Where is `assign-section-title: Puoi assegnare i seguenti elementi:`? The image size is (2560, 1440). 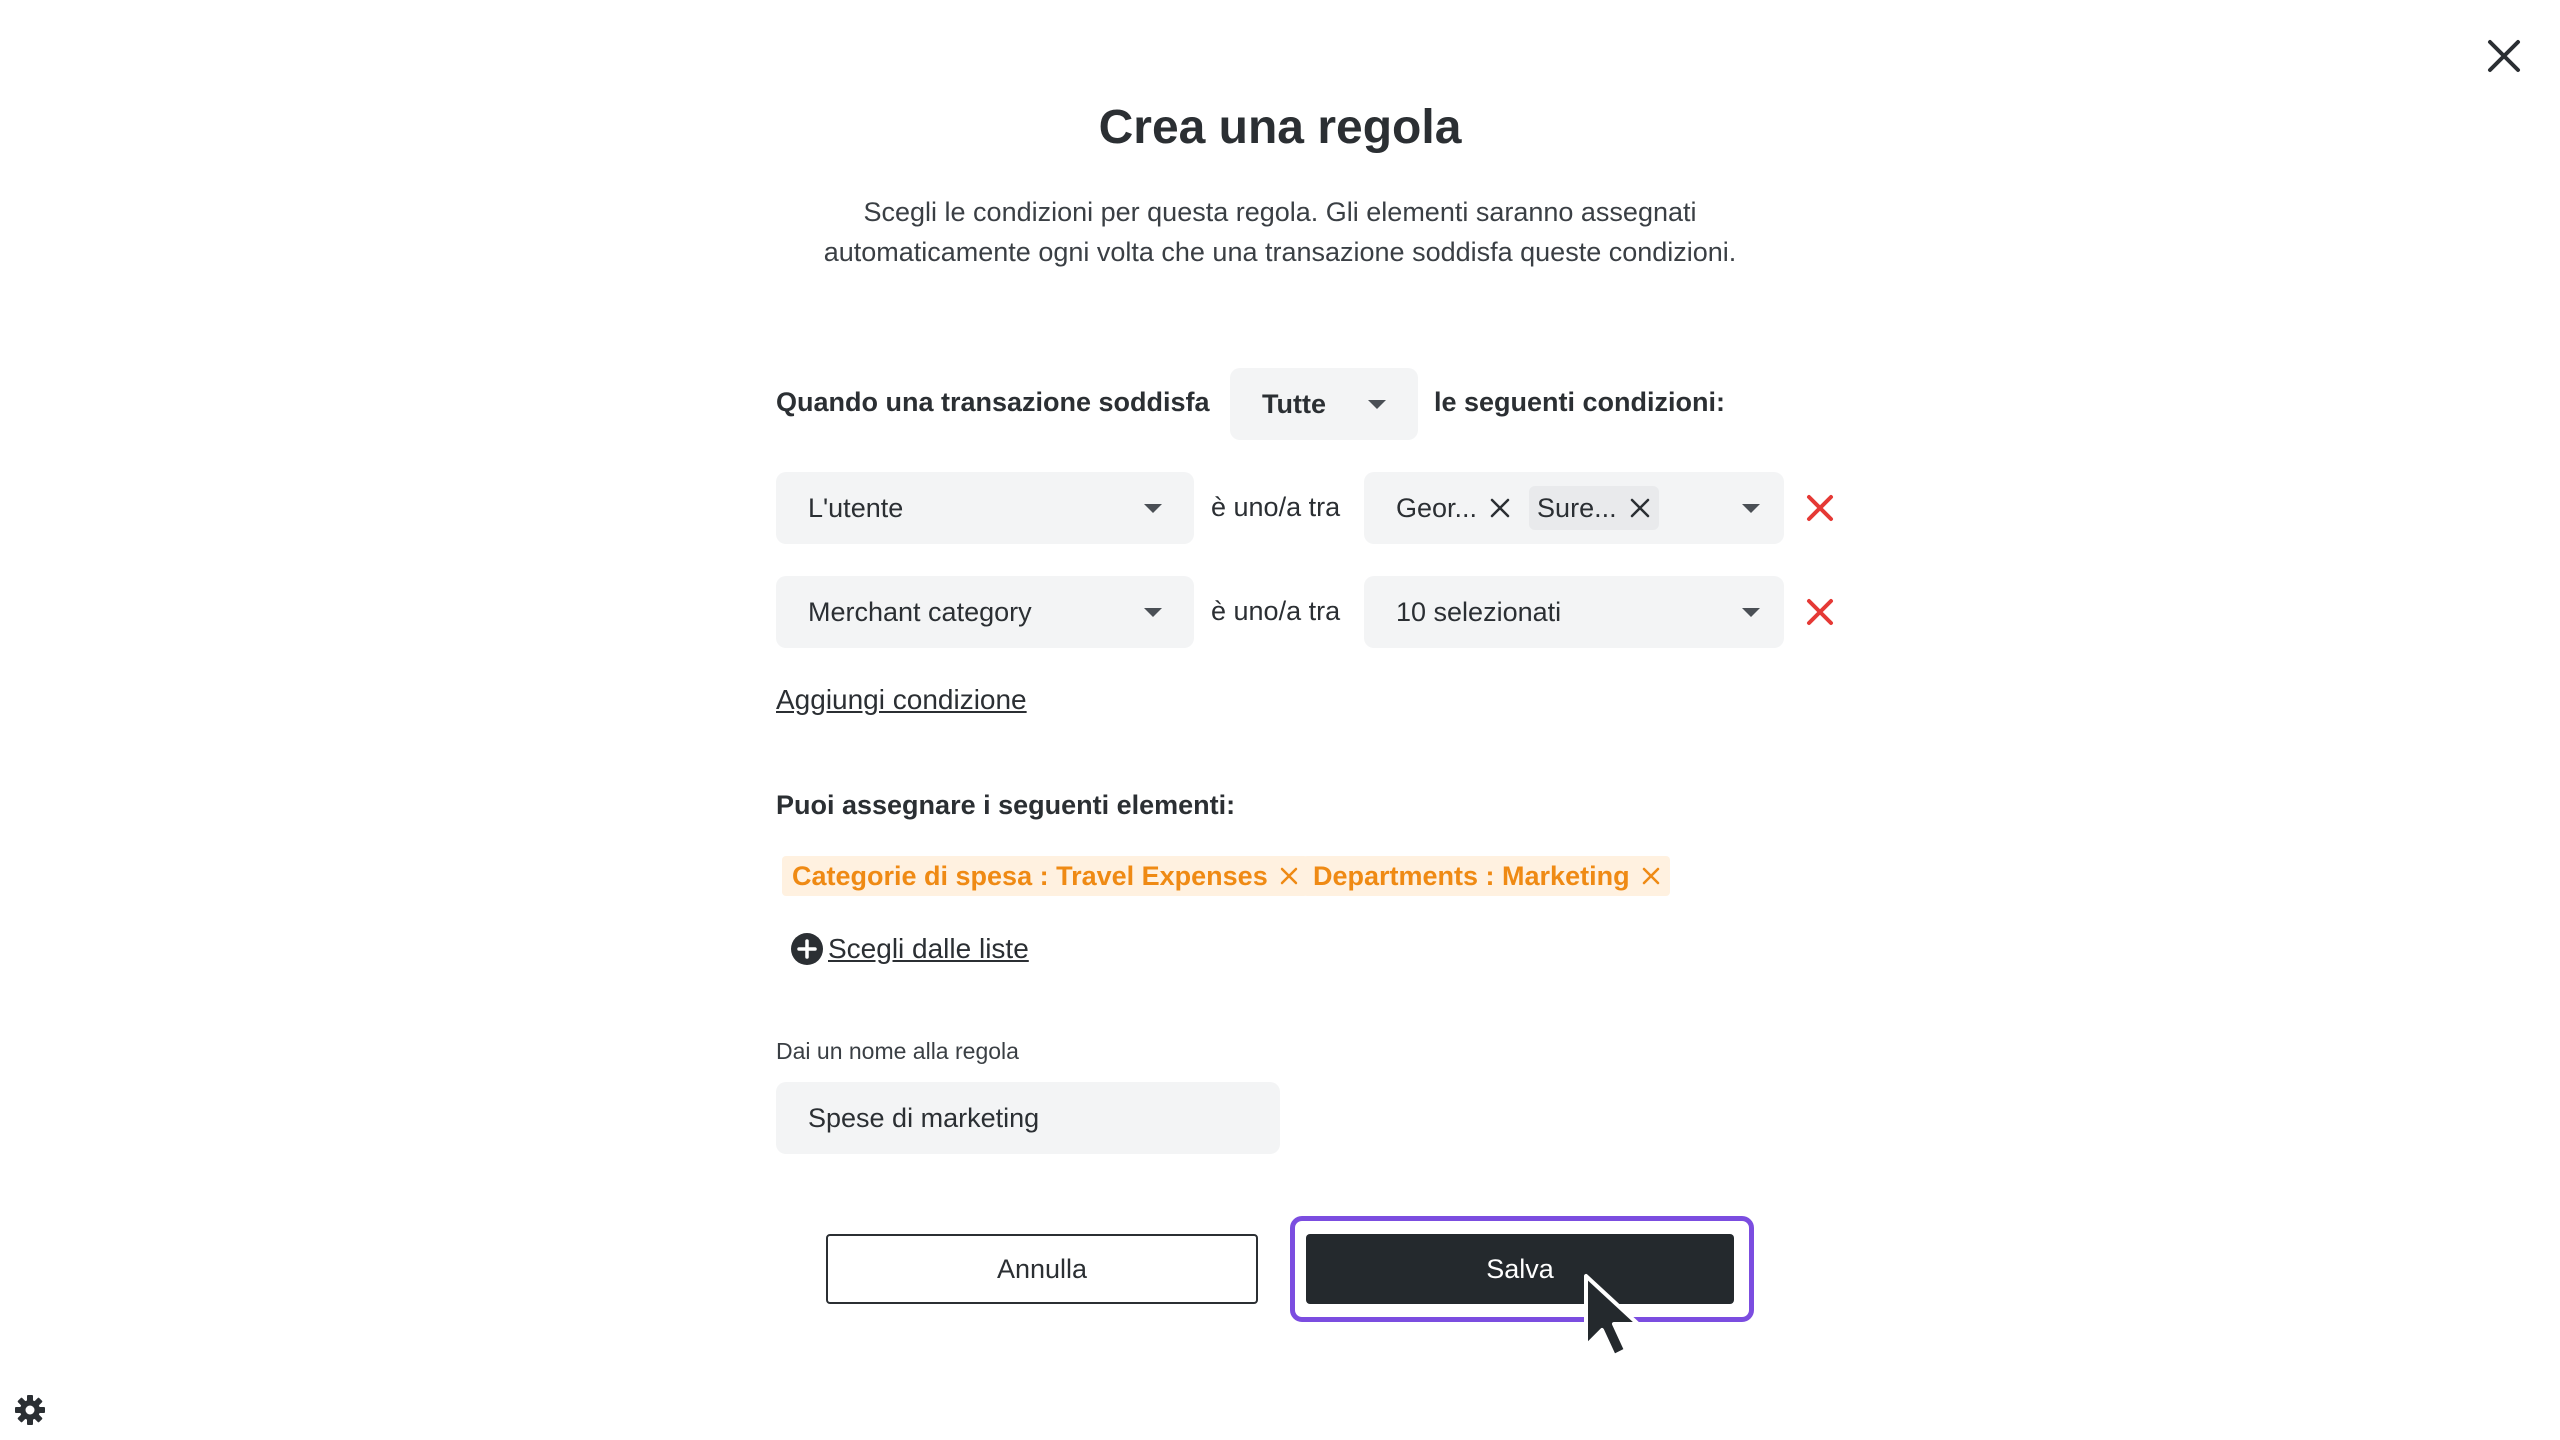 assign-section-title: Puoi assegnare i seguenti elementi: is located at coordinates (1006, 805).